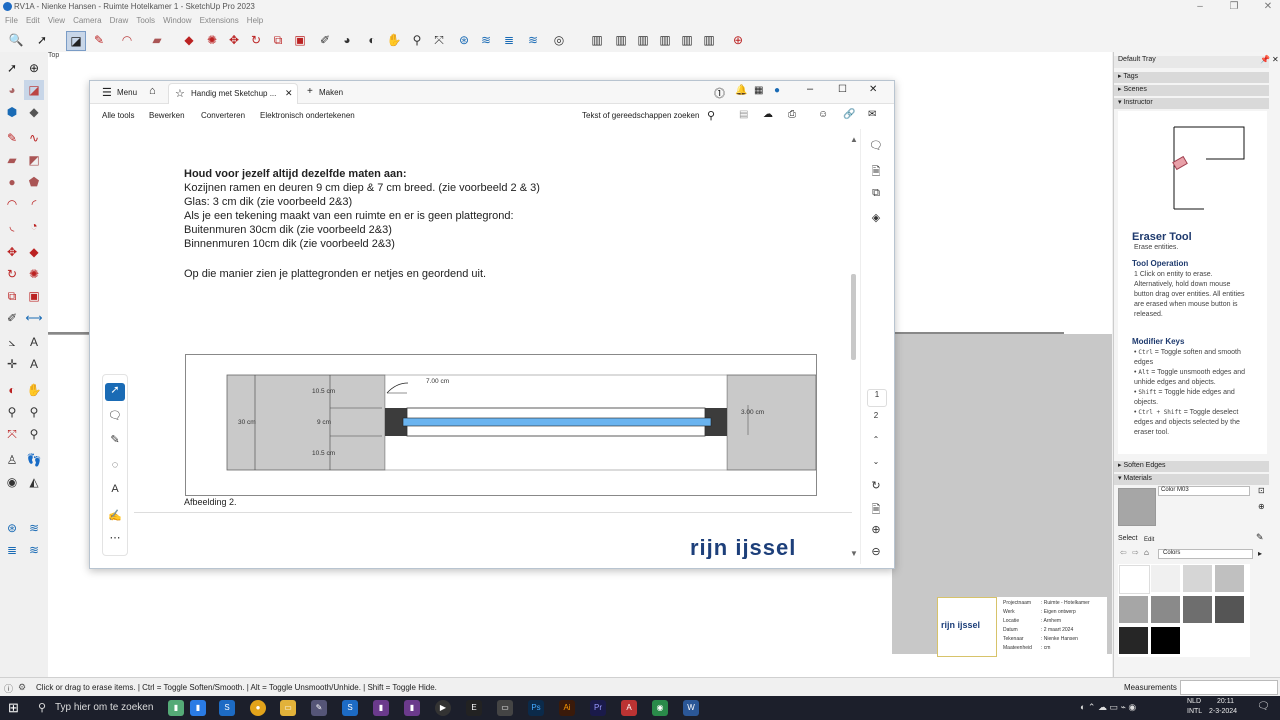 This screenshot has width=1280, height=720. What do you see at coordinates (1204, 491) in the screenshot?
I see `material-name-field: Color M03` at bounding box center [1204, 491].